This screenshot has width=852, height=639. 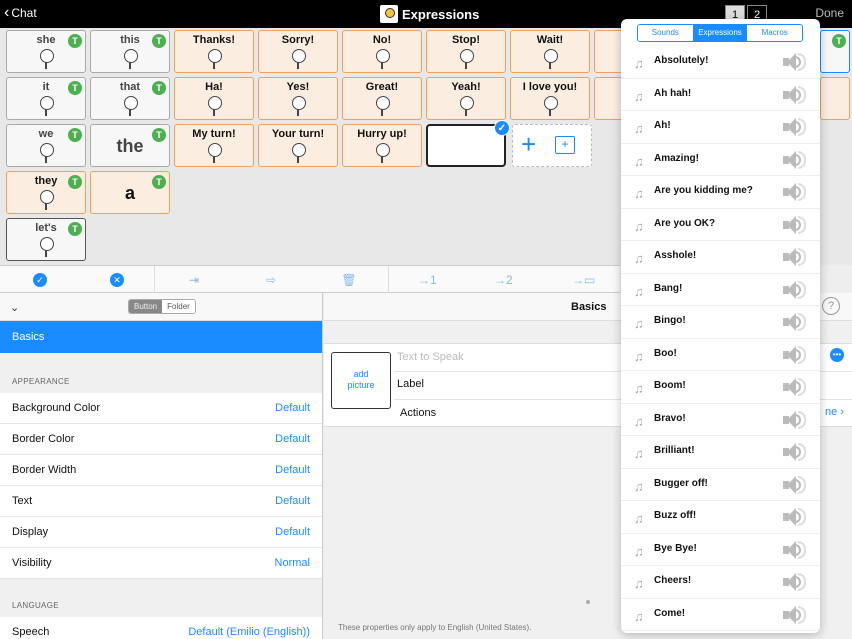 What do you see at coordinates (271, 280) in the screenshot?
I see `export-icon: ⇨` at bounding box center [271, 280].